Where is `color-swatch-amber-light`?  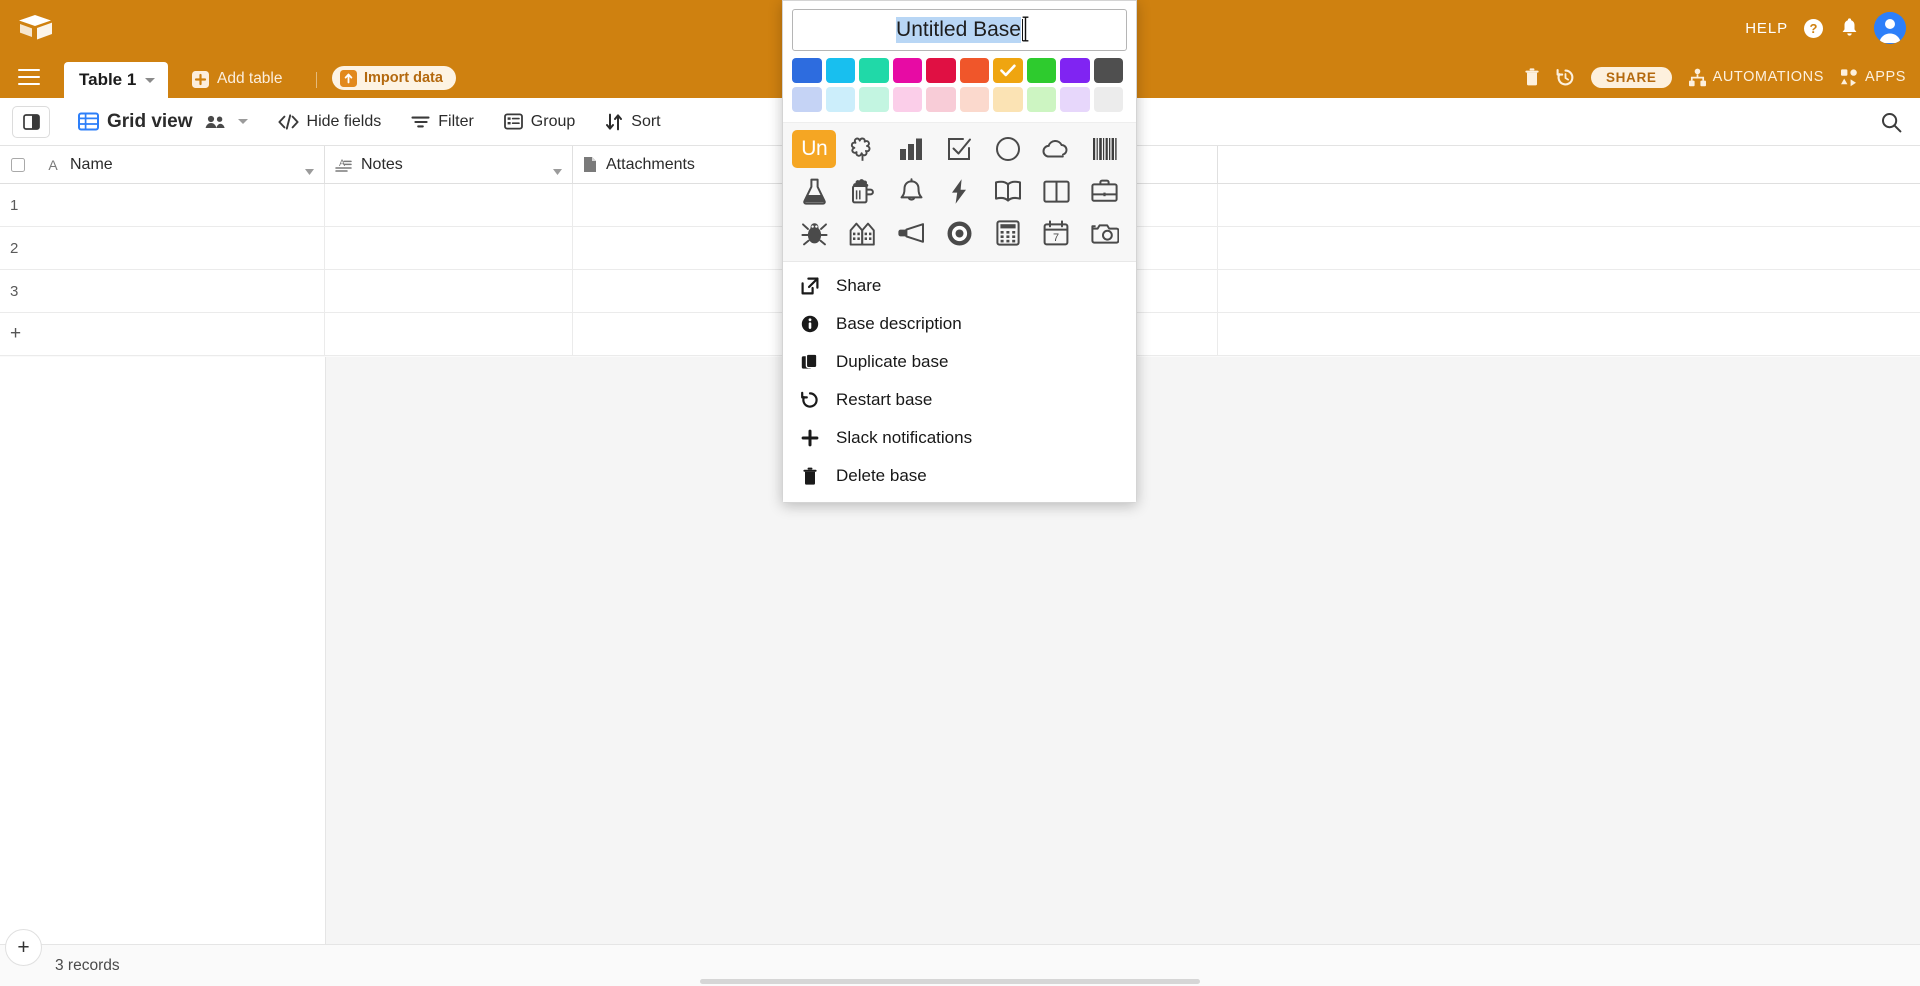 color-swatch-amber-light is located at coordinates (1008, 99).